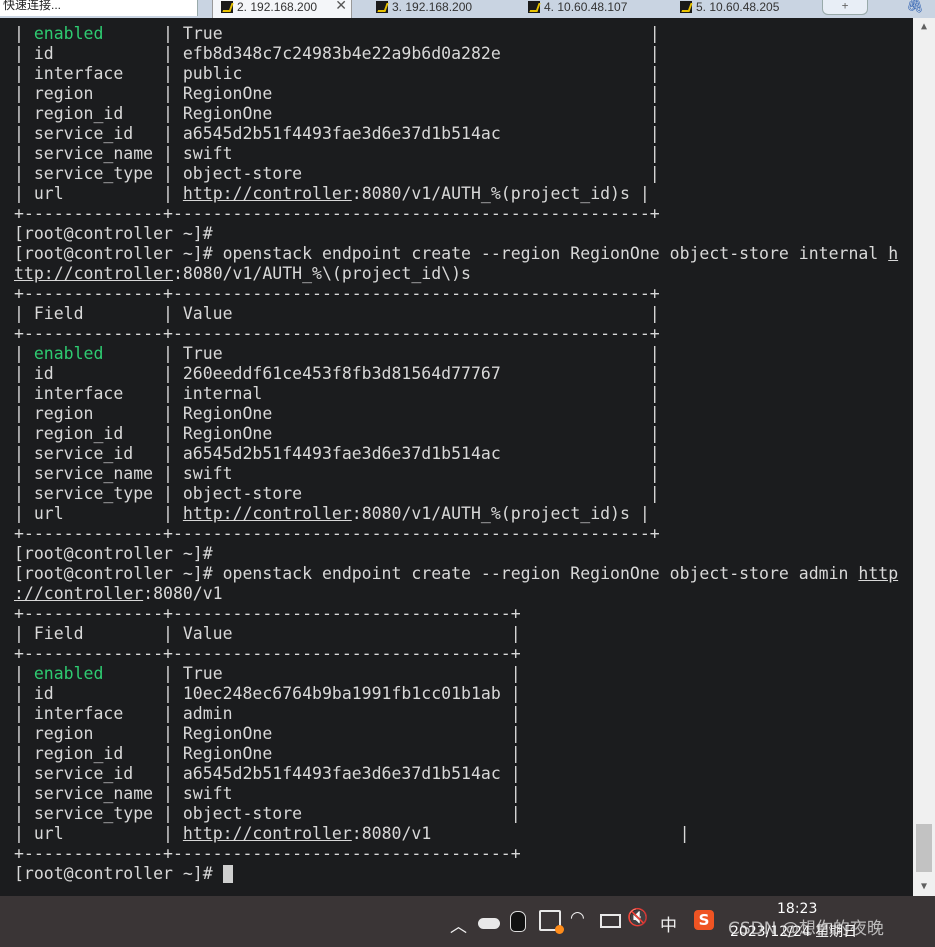  Describe the element at coordinates (321, 273) in the screenshot. I see `terminal-text: :8080/v1/AUTH_%\(project_id\)s` at that location.